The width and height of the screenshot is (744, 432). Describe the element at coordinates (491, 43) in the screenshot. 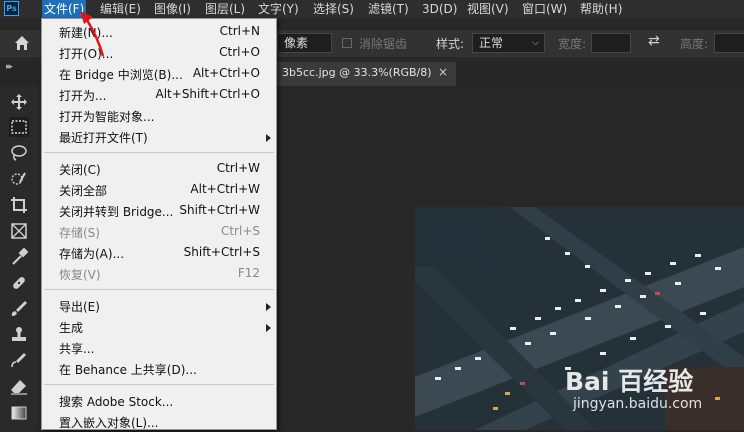

I see `style-value: 正常` at that location.